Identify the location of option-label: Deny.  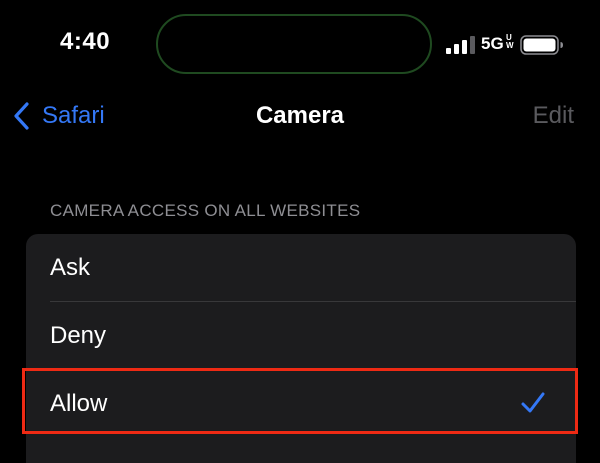
(78, 335).